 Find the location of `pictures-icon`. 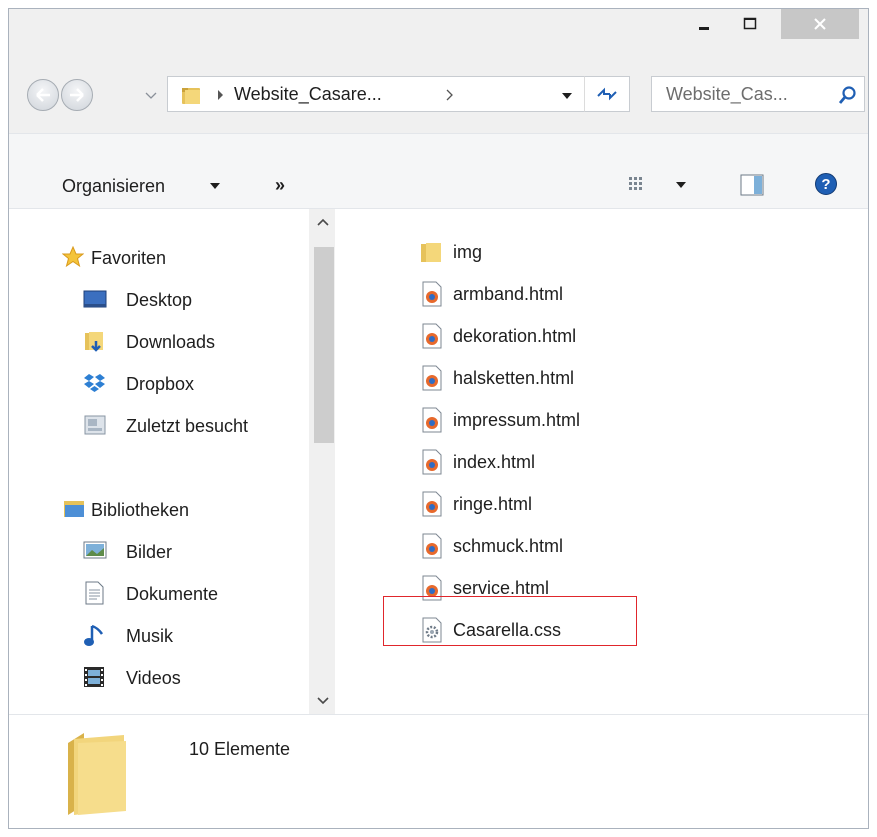

pictures-icon is located at coordinates (95, 550).